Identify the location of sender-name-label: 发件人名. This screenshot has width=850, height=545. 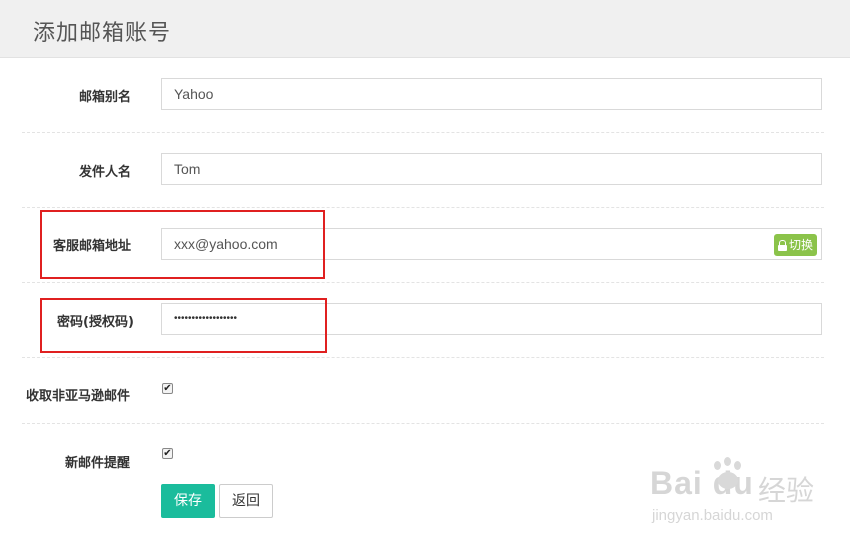
(105, 172).